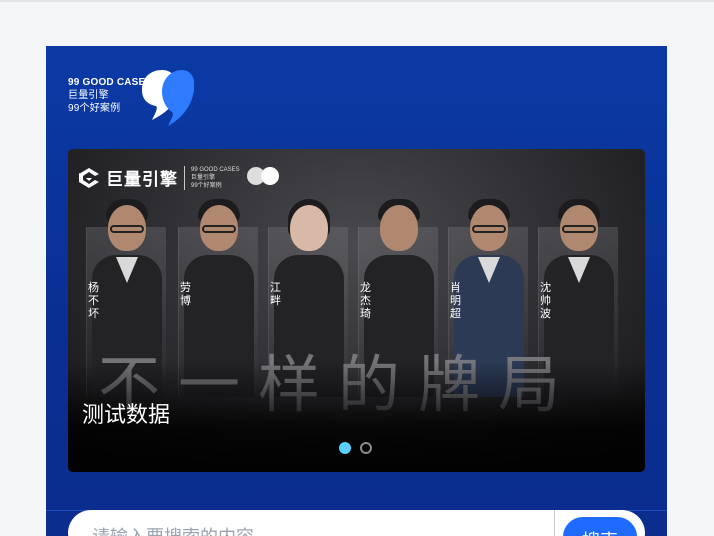 The width and height of the screenshot is (714, 536). I want to click on guest-name: 江畔, so click(275, 294).